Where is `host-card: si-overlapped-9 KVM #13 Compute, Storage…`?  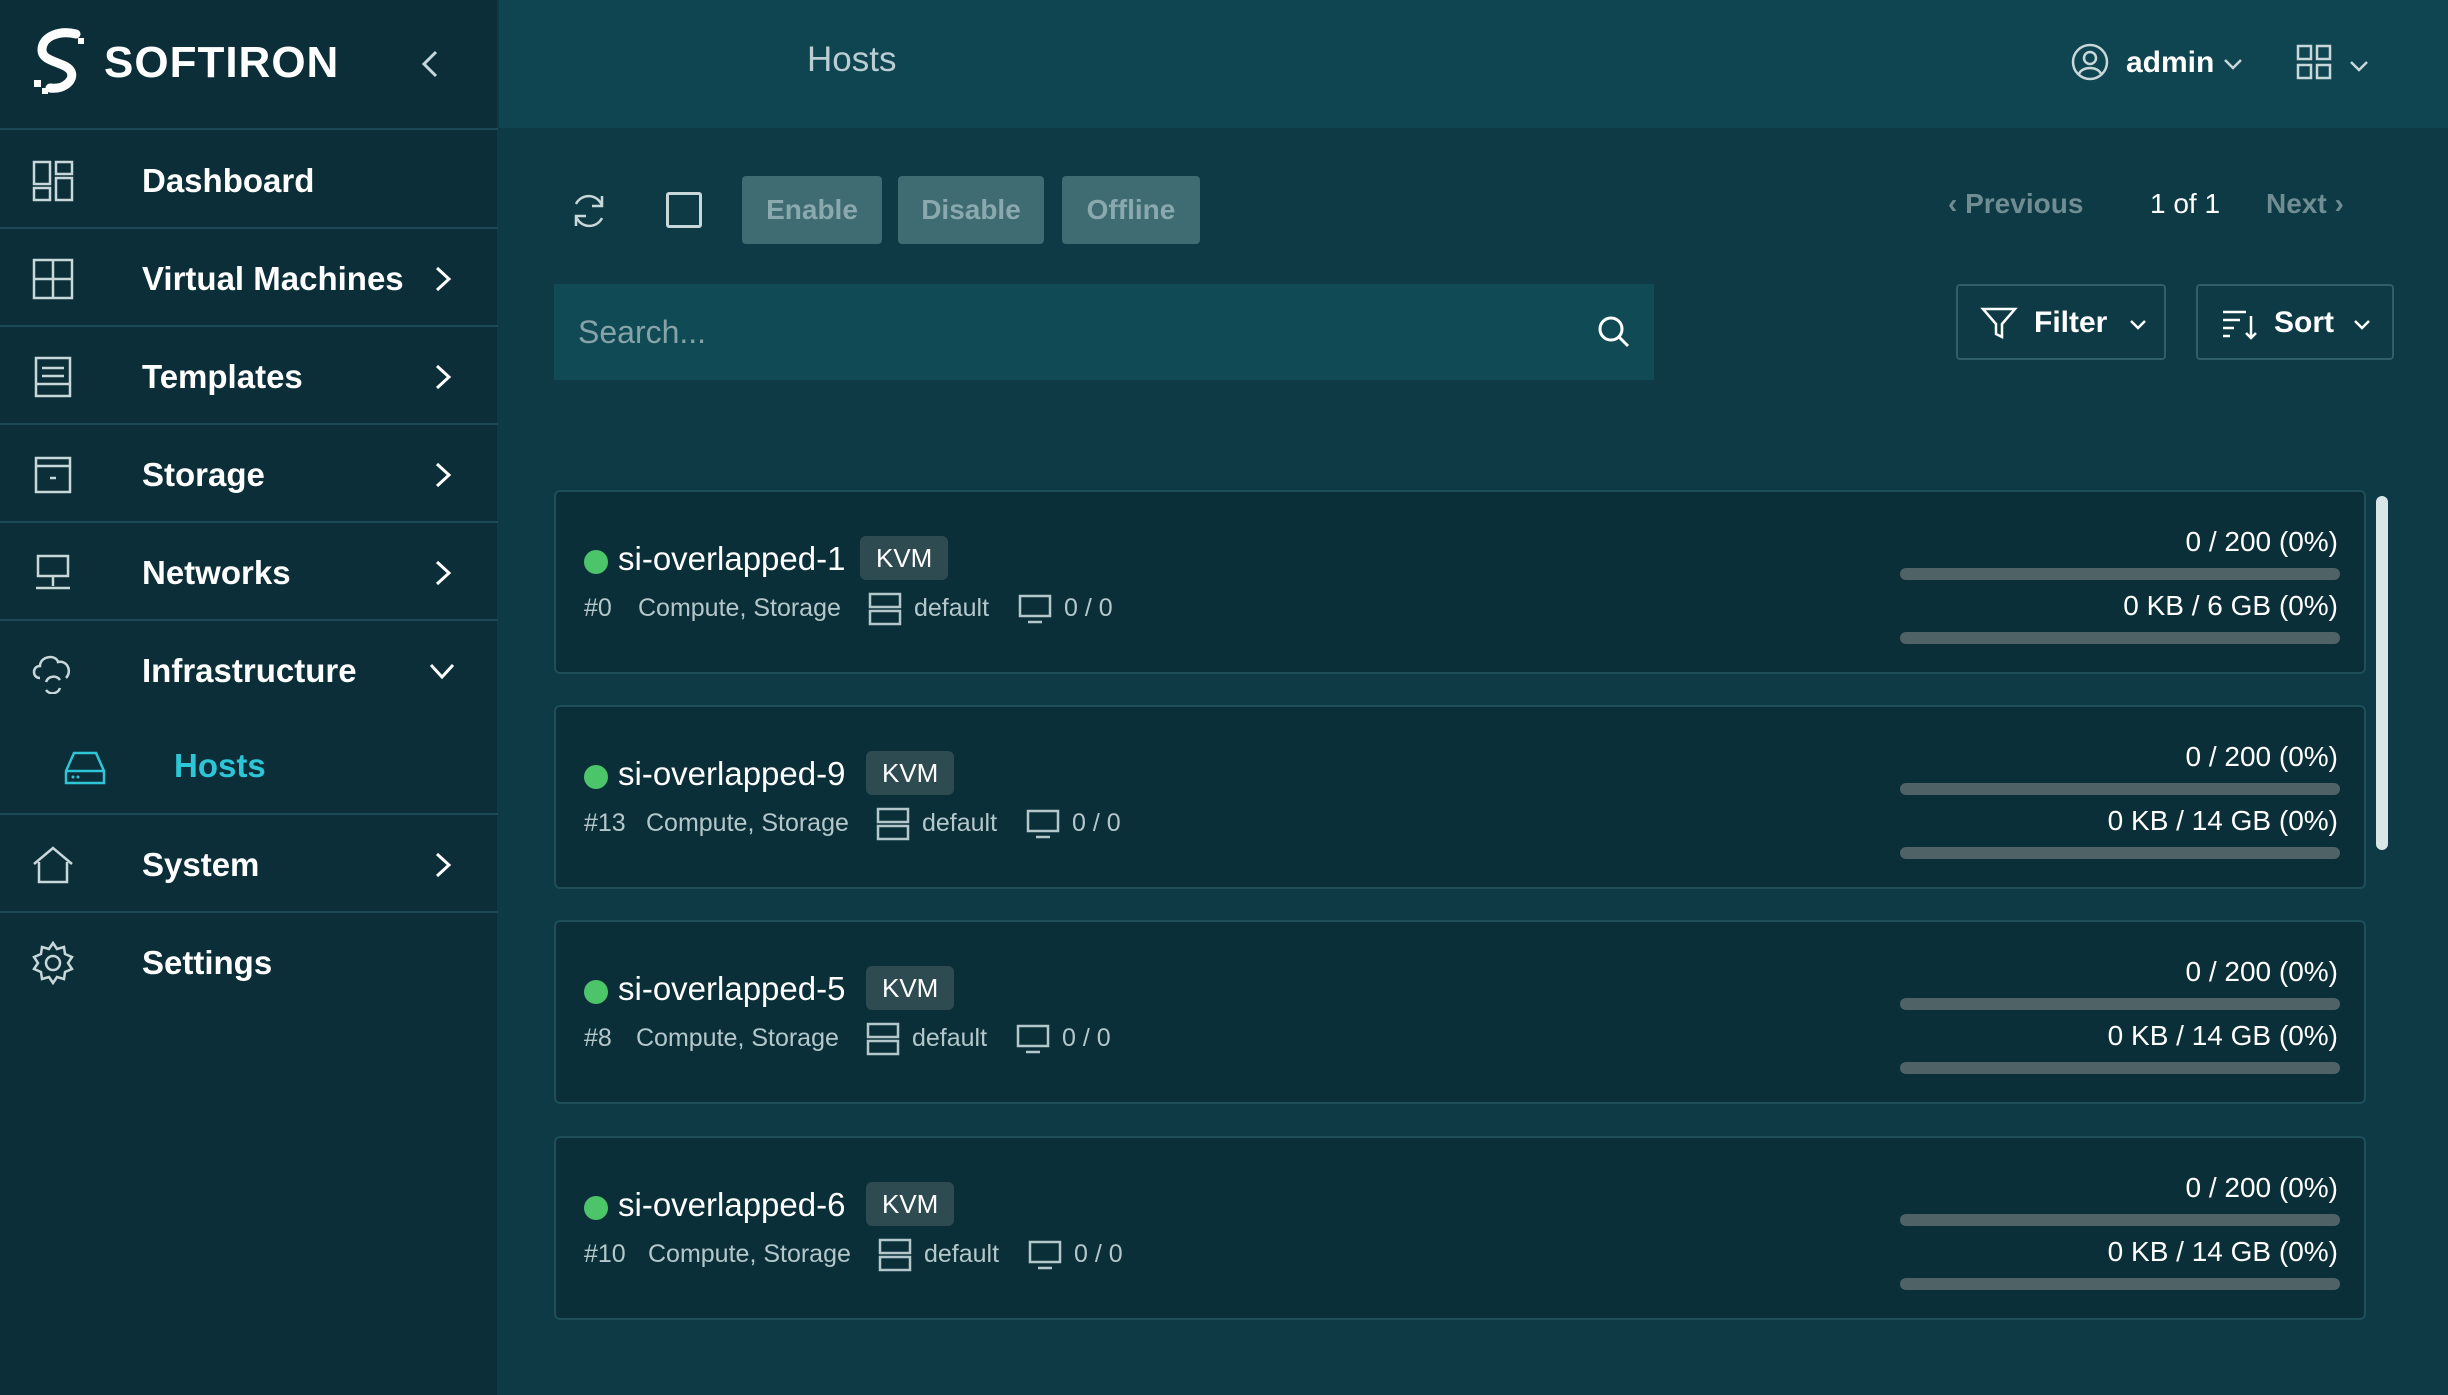
host-card: si-overlapped-9 KVM #13 Compute, Storage… is located at coordinates (1460, 797).